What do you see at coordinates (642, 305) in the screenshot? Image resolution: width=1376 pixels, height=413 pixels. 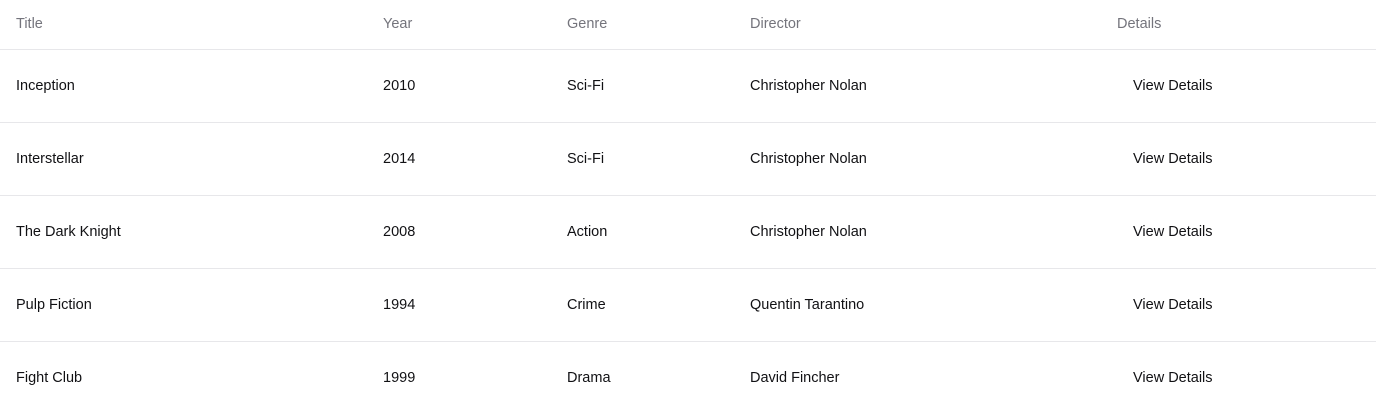 I see `movie-genre: Crime` at bounding box center [642, 305].